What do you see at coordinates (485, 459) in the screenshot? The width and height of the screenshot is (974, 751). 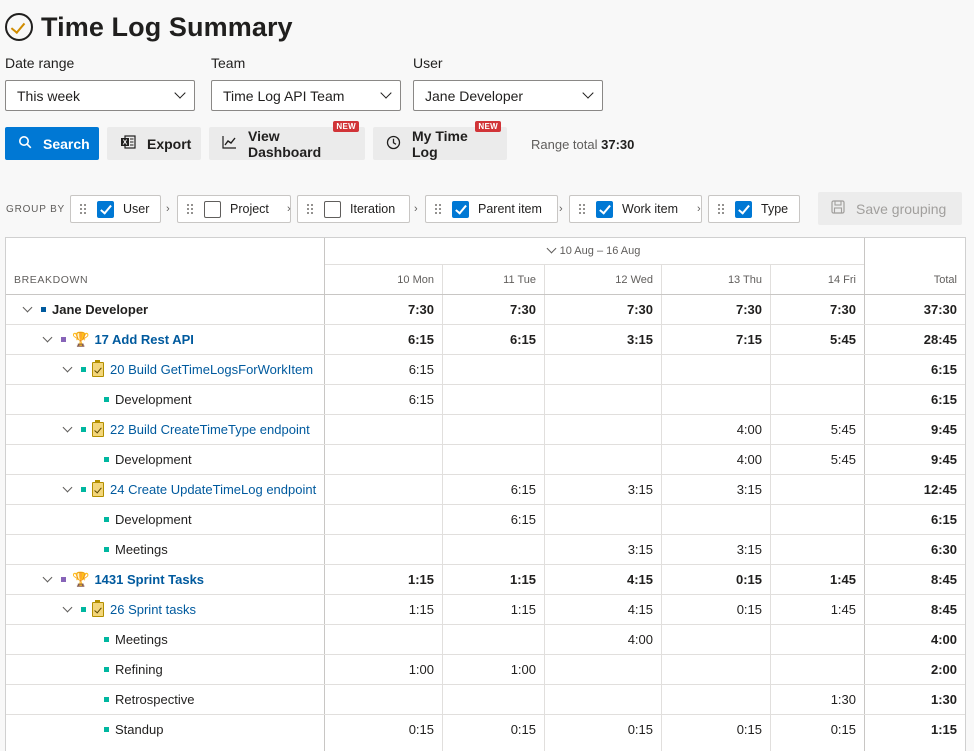 I see `table-row: Development 4:00 5:45 9:45` at bounding box center [485, 459].